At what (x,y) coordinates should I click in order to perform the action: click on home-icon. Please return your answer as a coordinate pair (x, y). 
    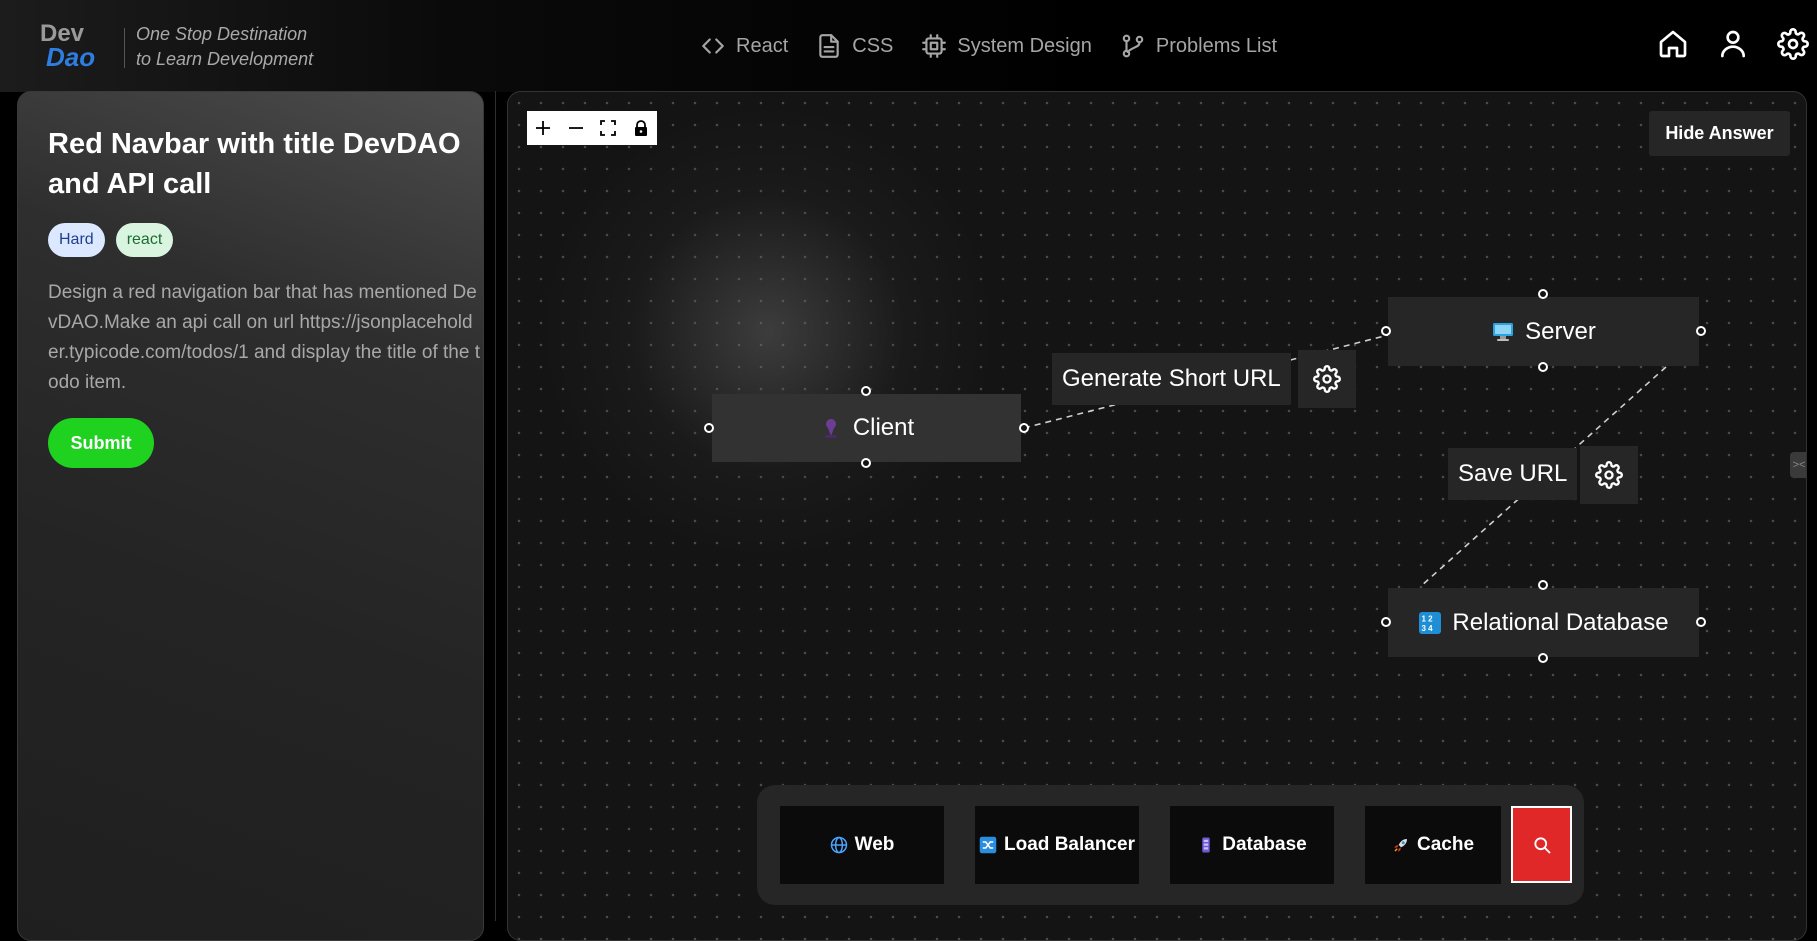
    Looking at the image, I should click on (1673, 44).